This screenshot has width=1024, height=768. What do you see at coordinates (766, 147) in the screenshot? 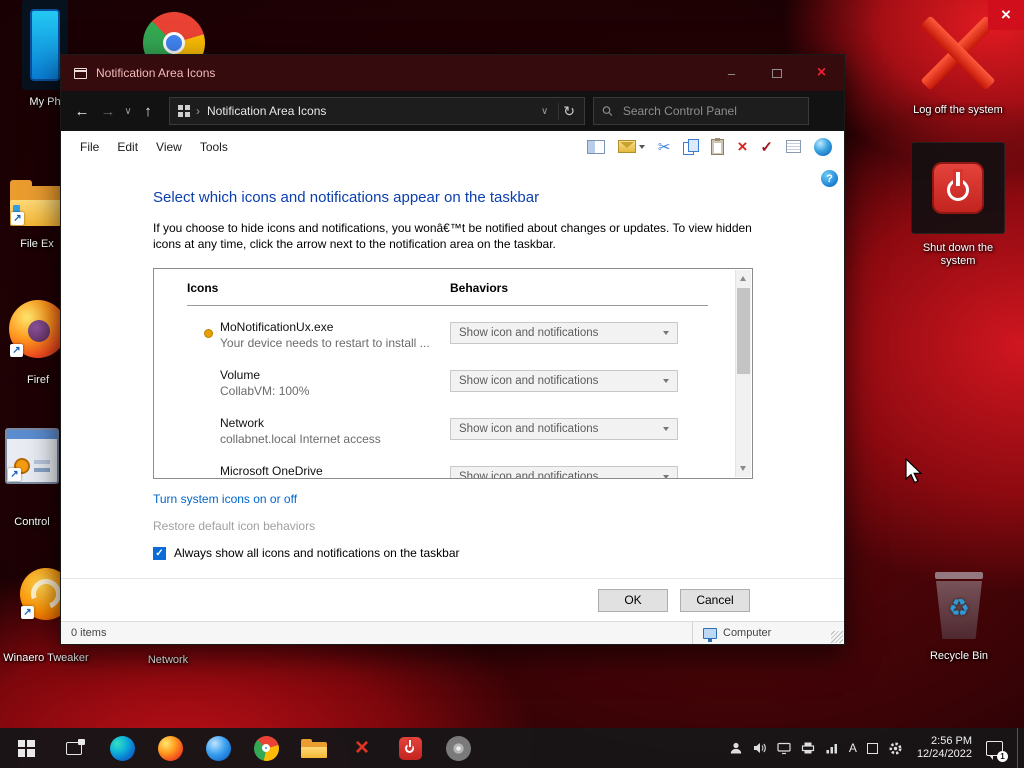
I see `rename-check-icon: ✓` at bounding box center [766, 147].